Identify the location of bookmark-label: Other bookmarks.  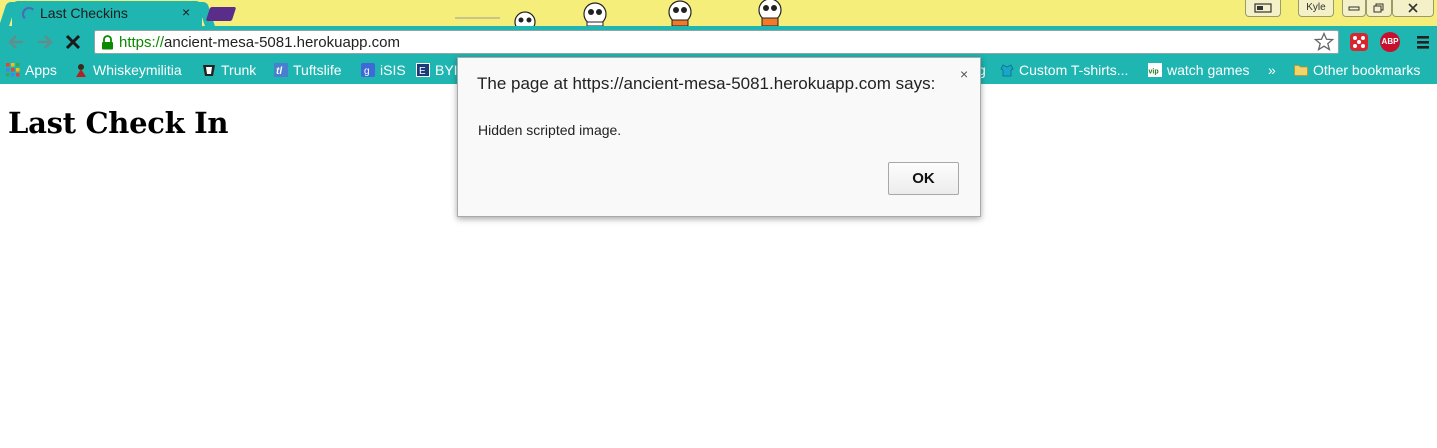
(1367, 70).